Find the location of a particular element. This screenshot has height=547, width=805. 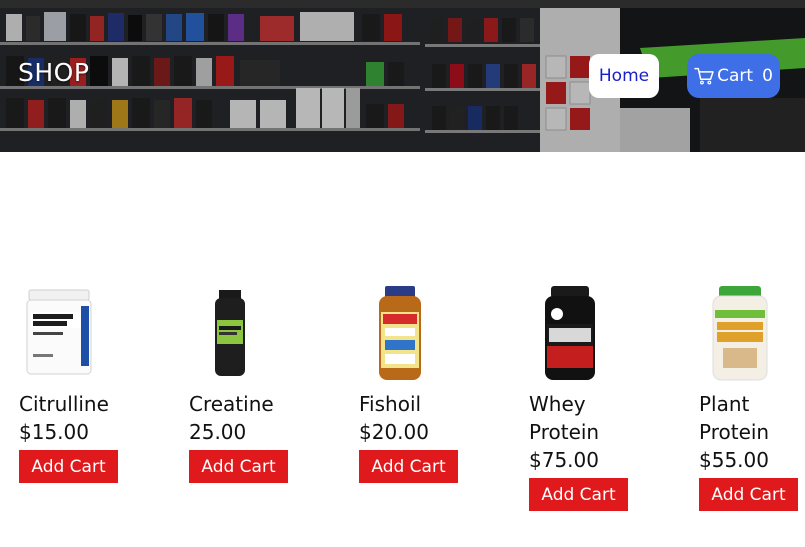

product-price: 25.00 is located at coordinates (218, 432).